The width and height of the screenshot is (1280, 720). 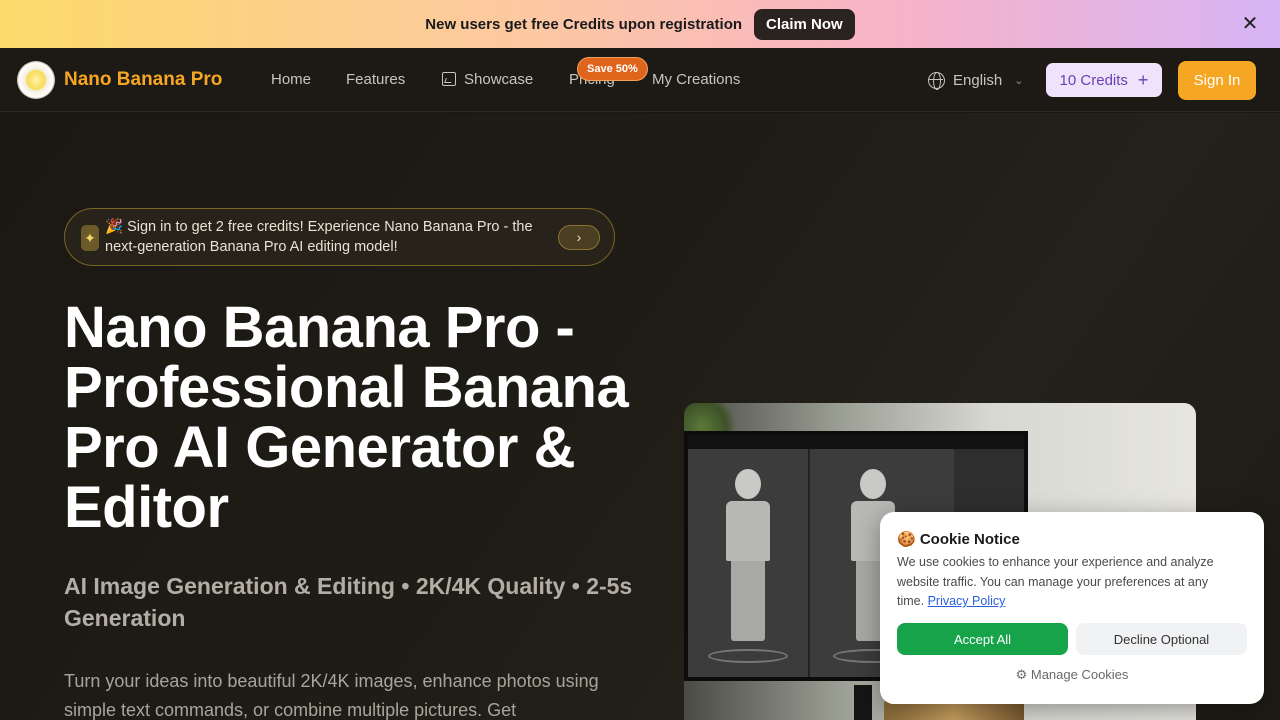 What do you see at coordinates (499, 79) in the screenshot?
I see `nav-showcase-label: Showcase` at bounding box center [499, 79].